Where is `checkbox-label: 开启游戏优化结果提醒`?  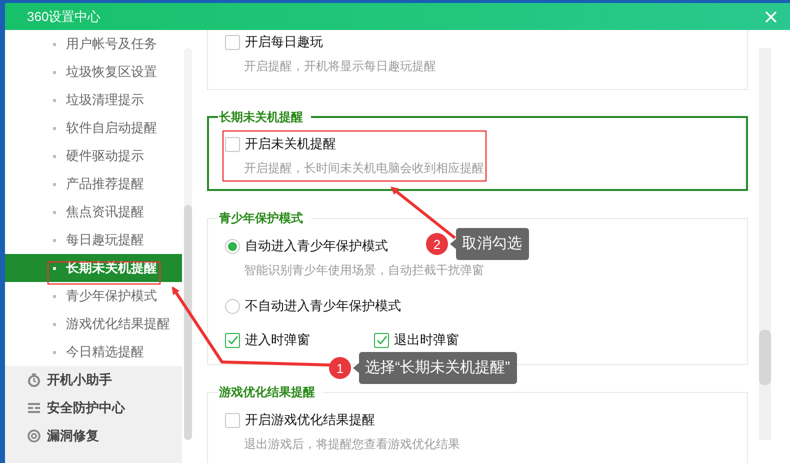
checkbox-label: 开启游戏优化结果提醒 is located at coordinates (310, 420).